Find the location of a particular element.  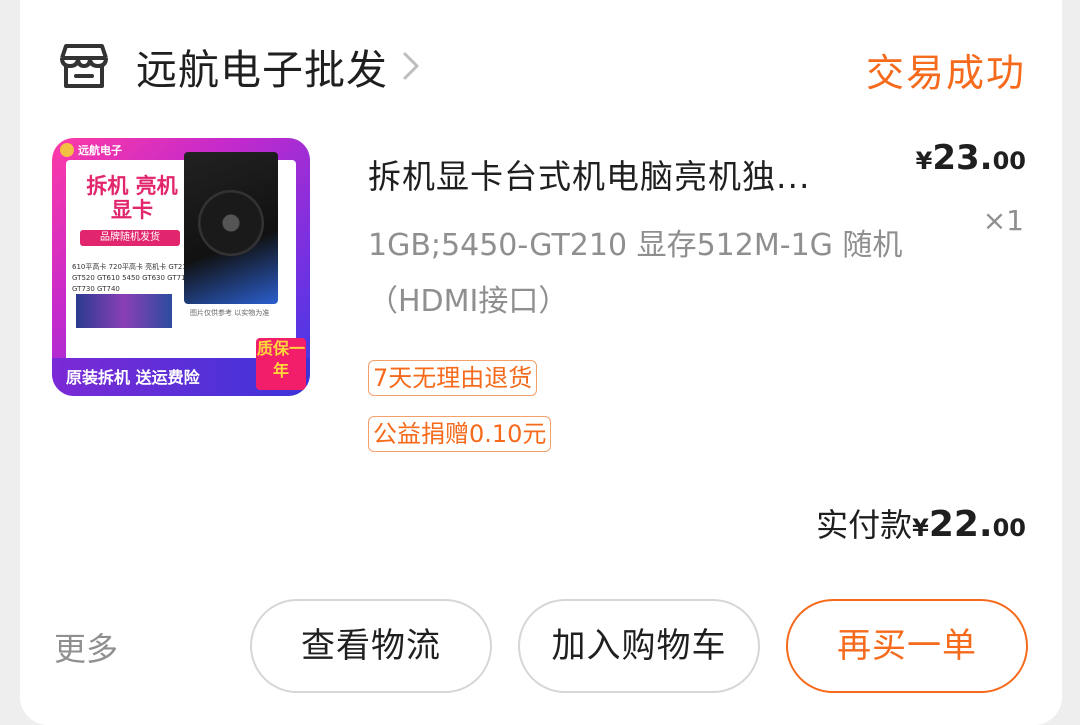

shop-header: 远航电子批发 is located at coordinates (238, 66).